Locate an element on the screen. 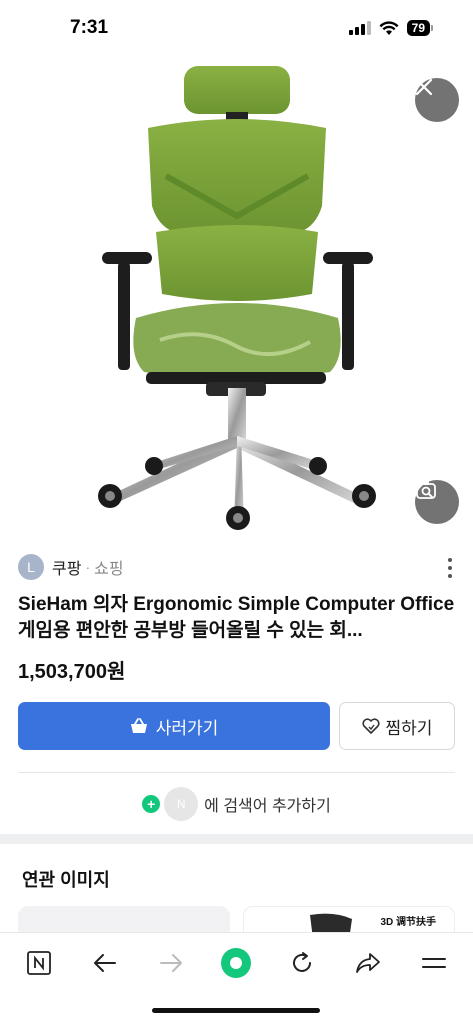 This screenshot has height=1024, width=473. naver-home-button is located at coordinates (39, 963).